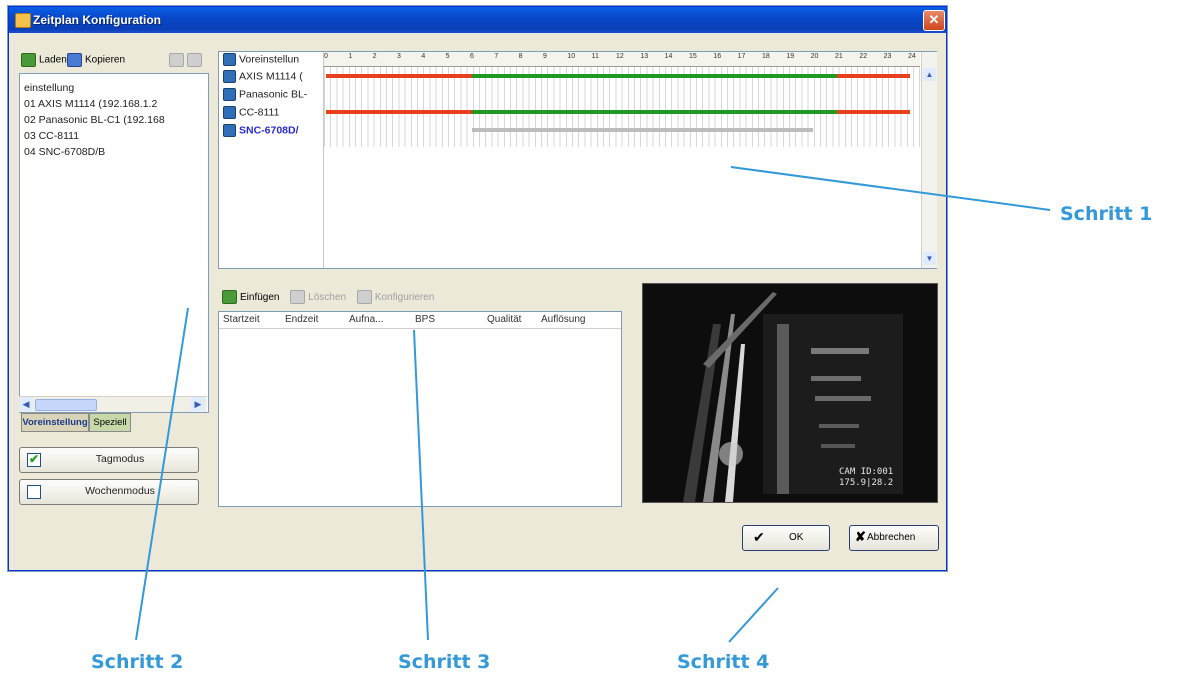 This screenshot has width=1179, height=678. What do you see at coordinates (1106, 214) in the screenshot?
I see `step-1-label: Schritt 1` at bounding box center [1106, 214].